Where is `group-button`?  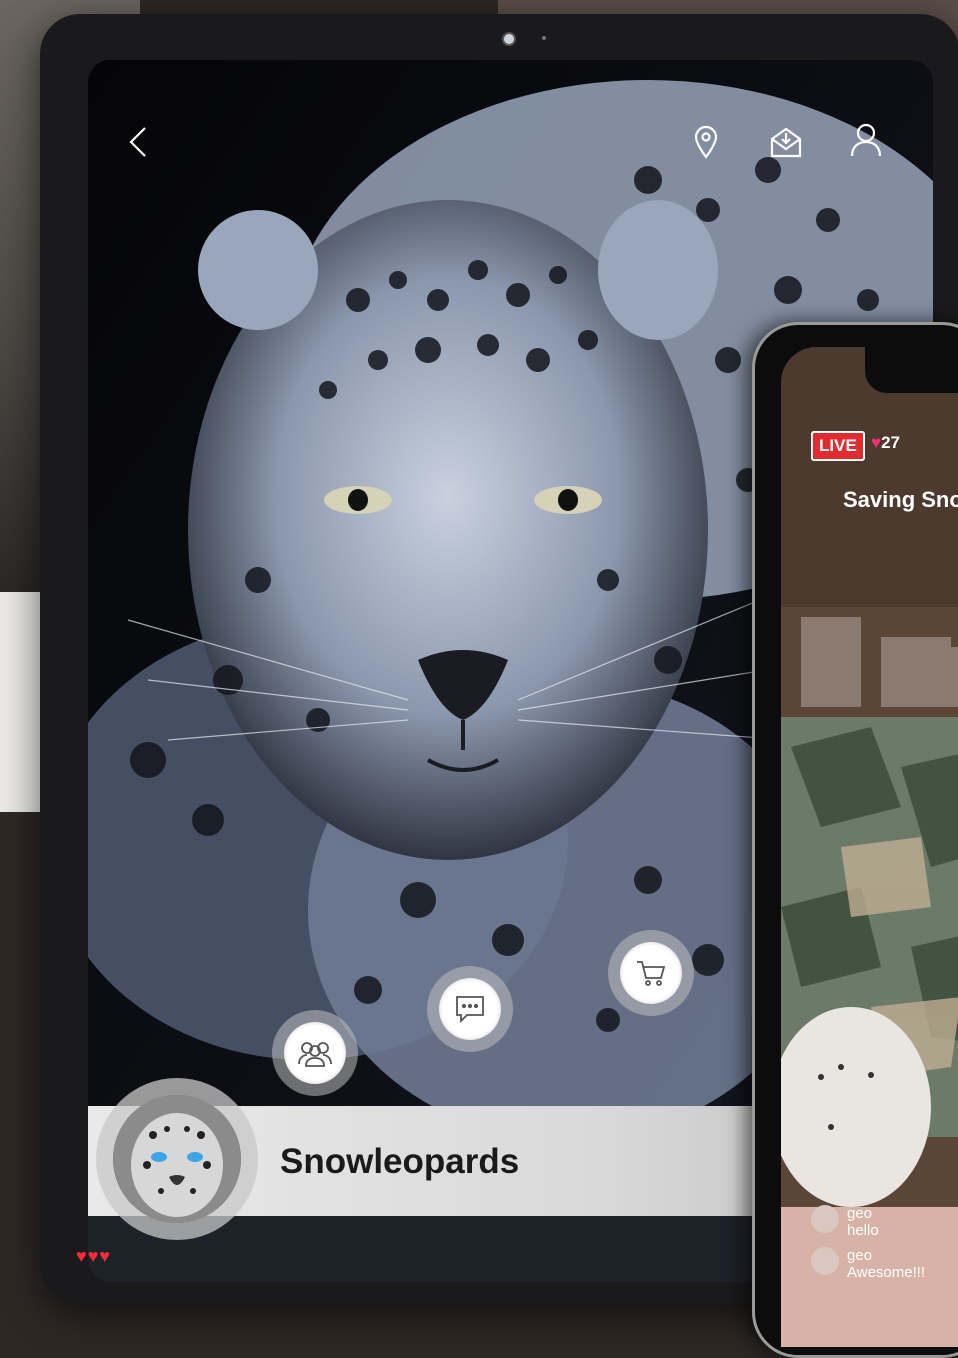
group-button is located at coordinates (315, 1053).